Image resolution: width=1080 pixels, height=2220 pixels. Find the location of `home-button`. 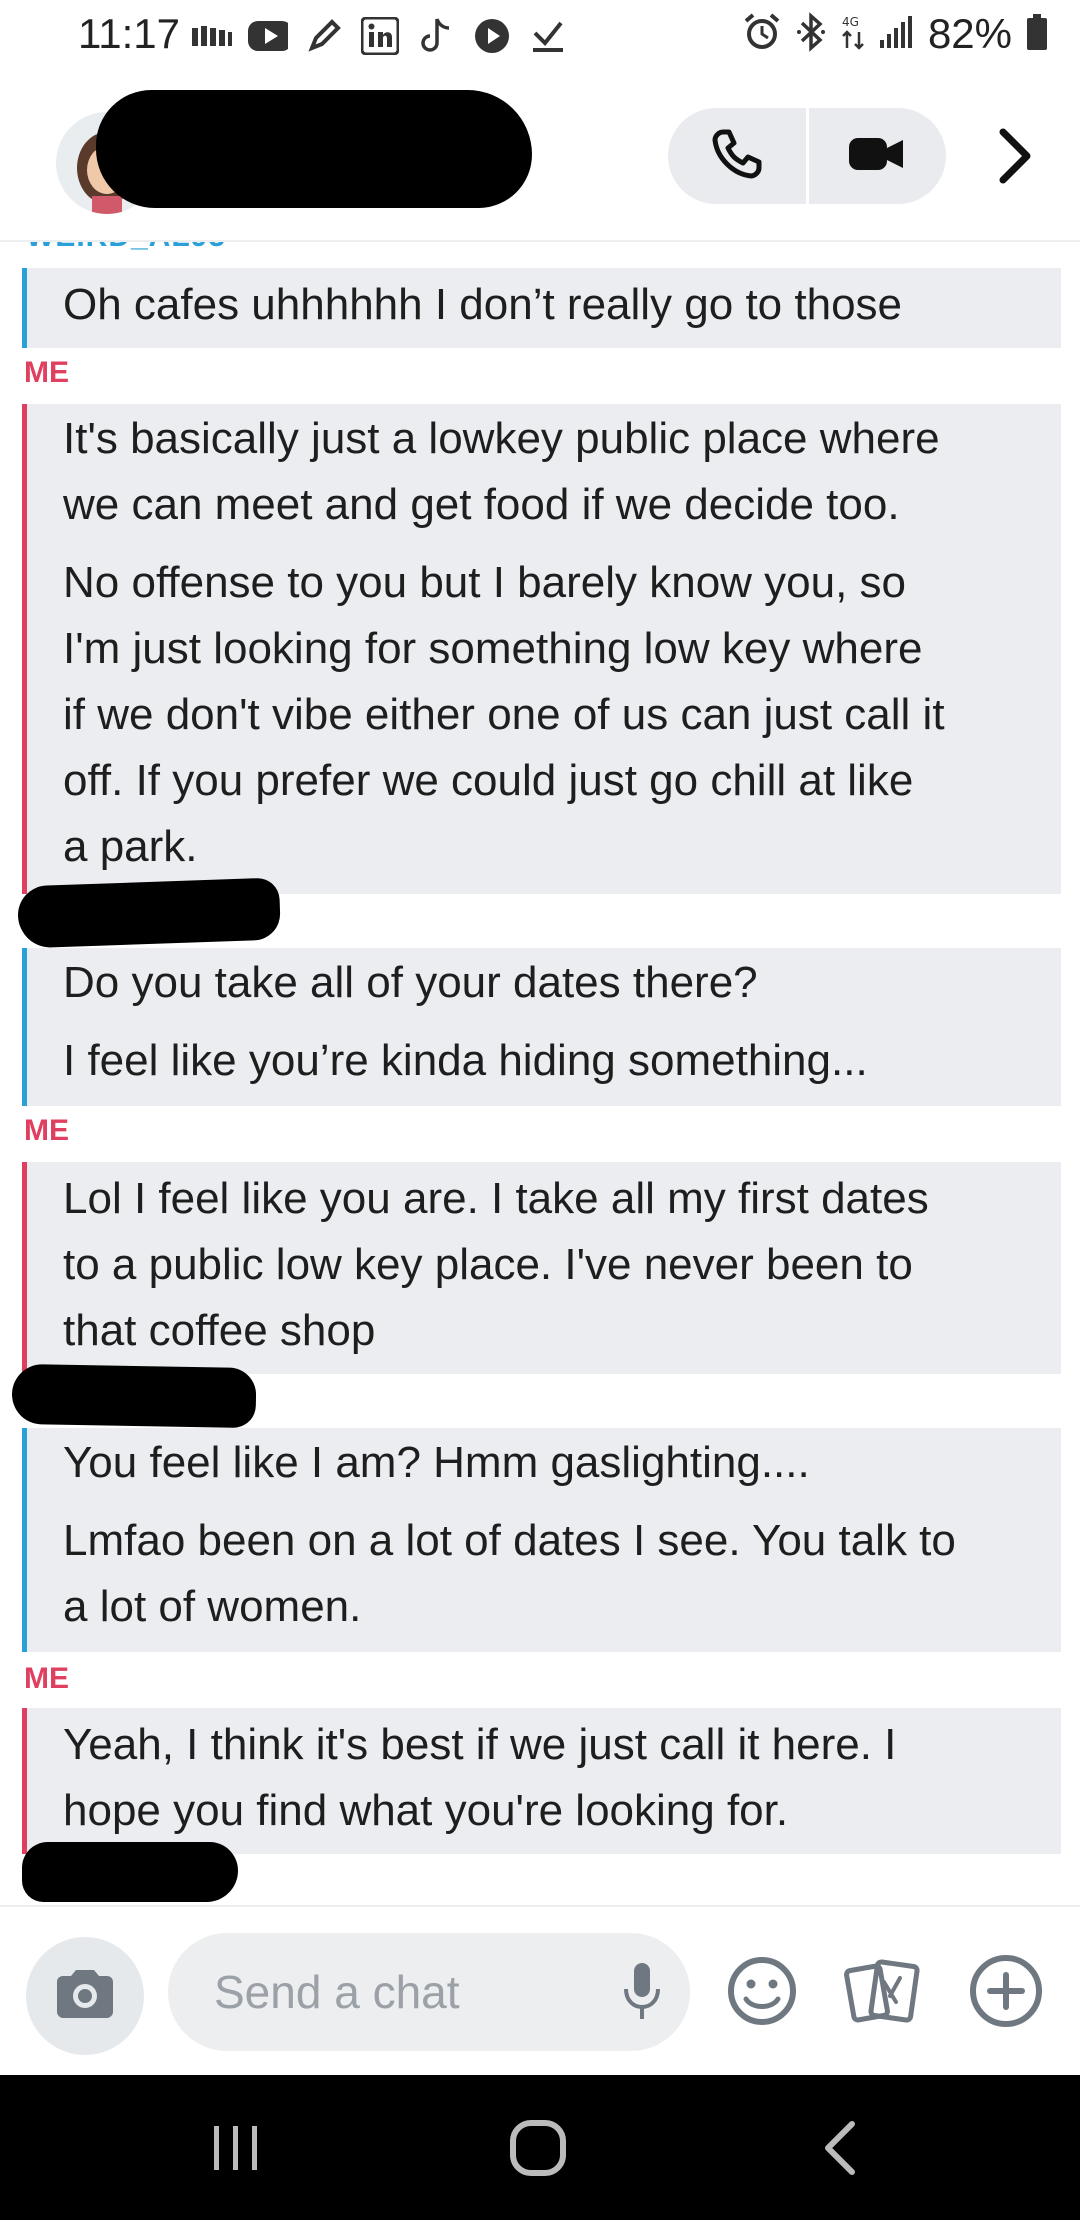

home-button is located at coordinates (538, 2150).